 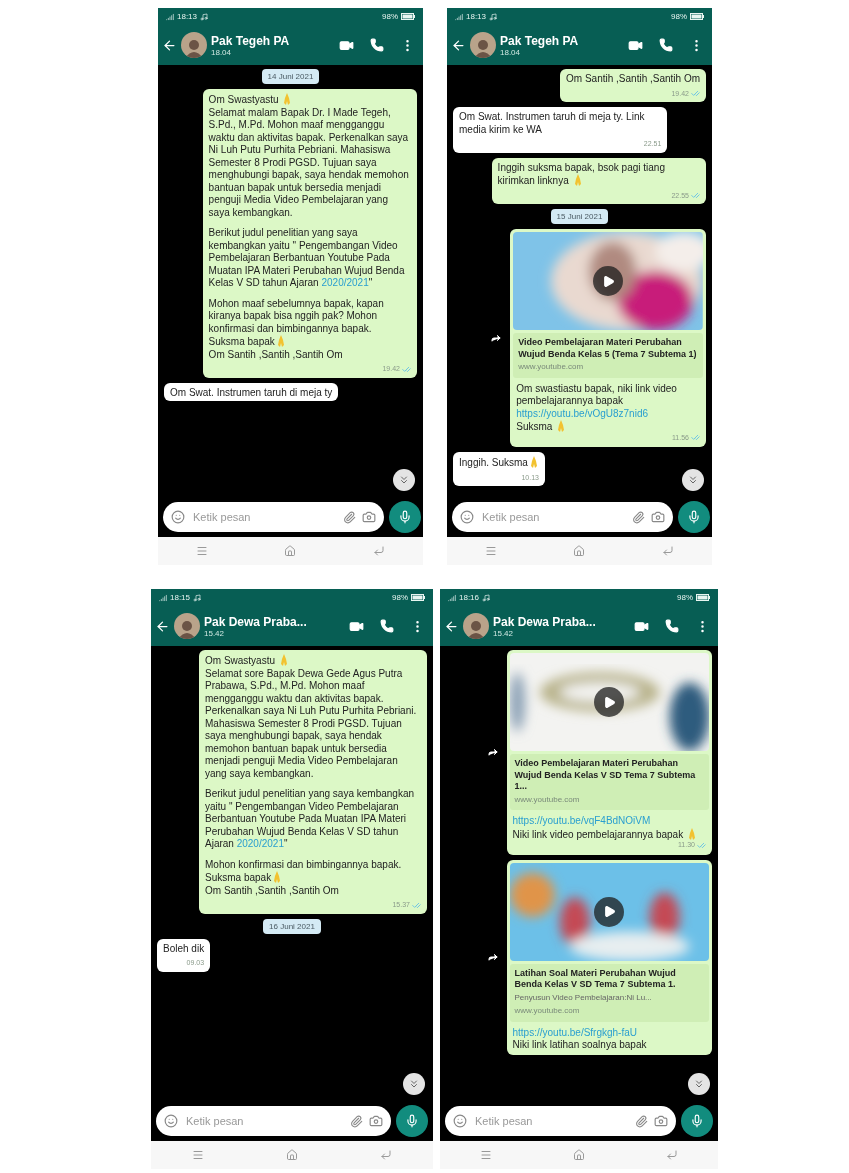 I want to click on message-text: Inggih suksma bapak, bsok pagi tiang kirimkan linknya, so click(x=581, y=174).